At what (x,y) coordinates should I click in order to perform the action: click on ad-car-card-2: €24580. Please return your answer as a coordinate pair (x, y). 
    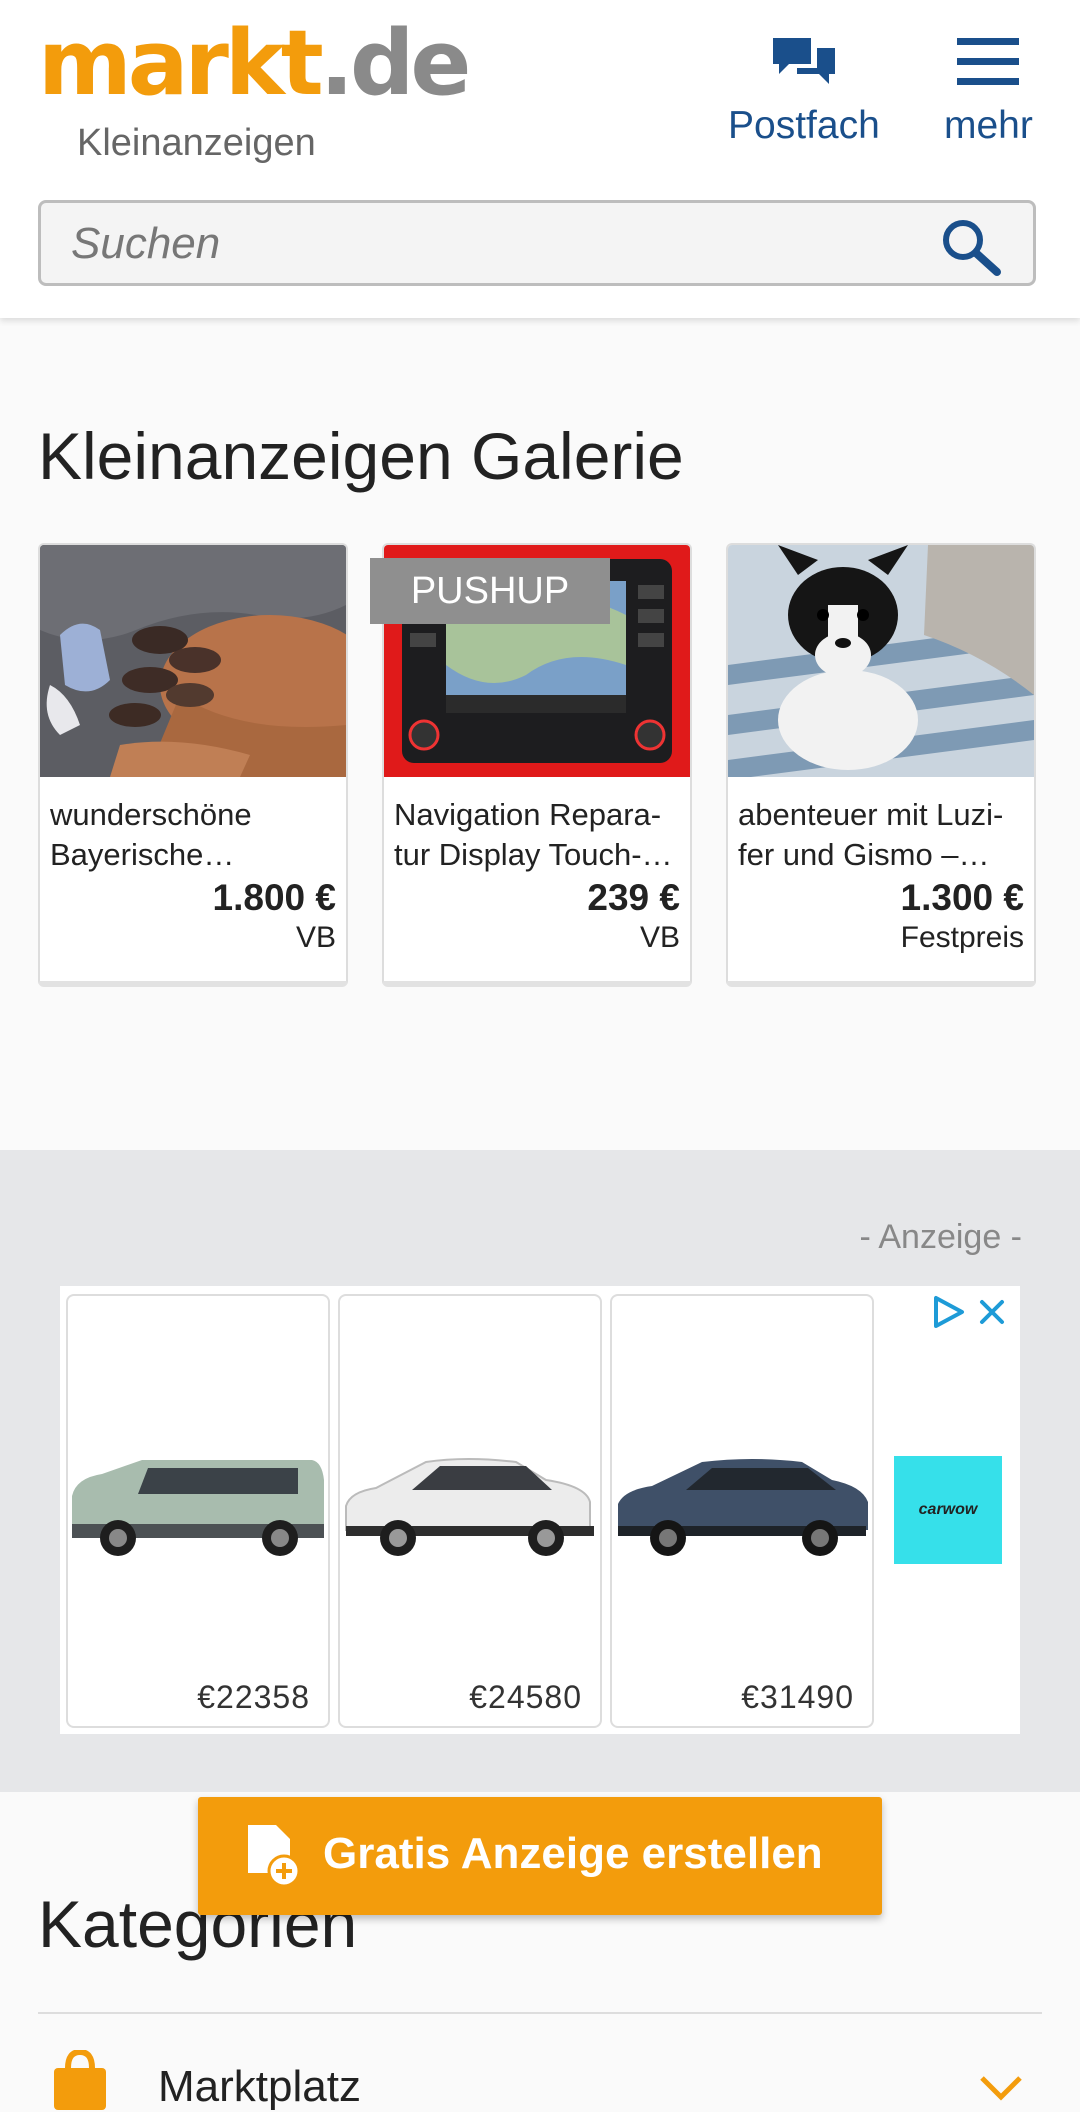
    Looking at the image, I should click on (470, 1511).